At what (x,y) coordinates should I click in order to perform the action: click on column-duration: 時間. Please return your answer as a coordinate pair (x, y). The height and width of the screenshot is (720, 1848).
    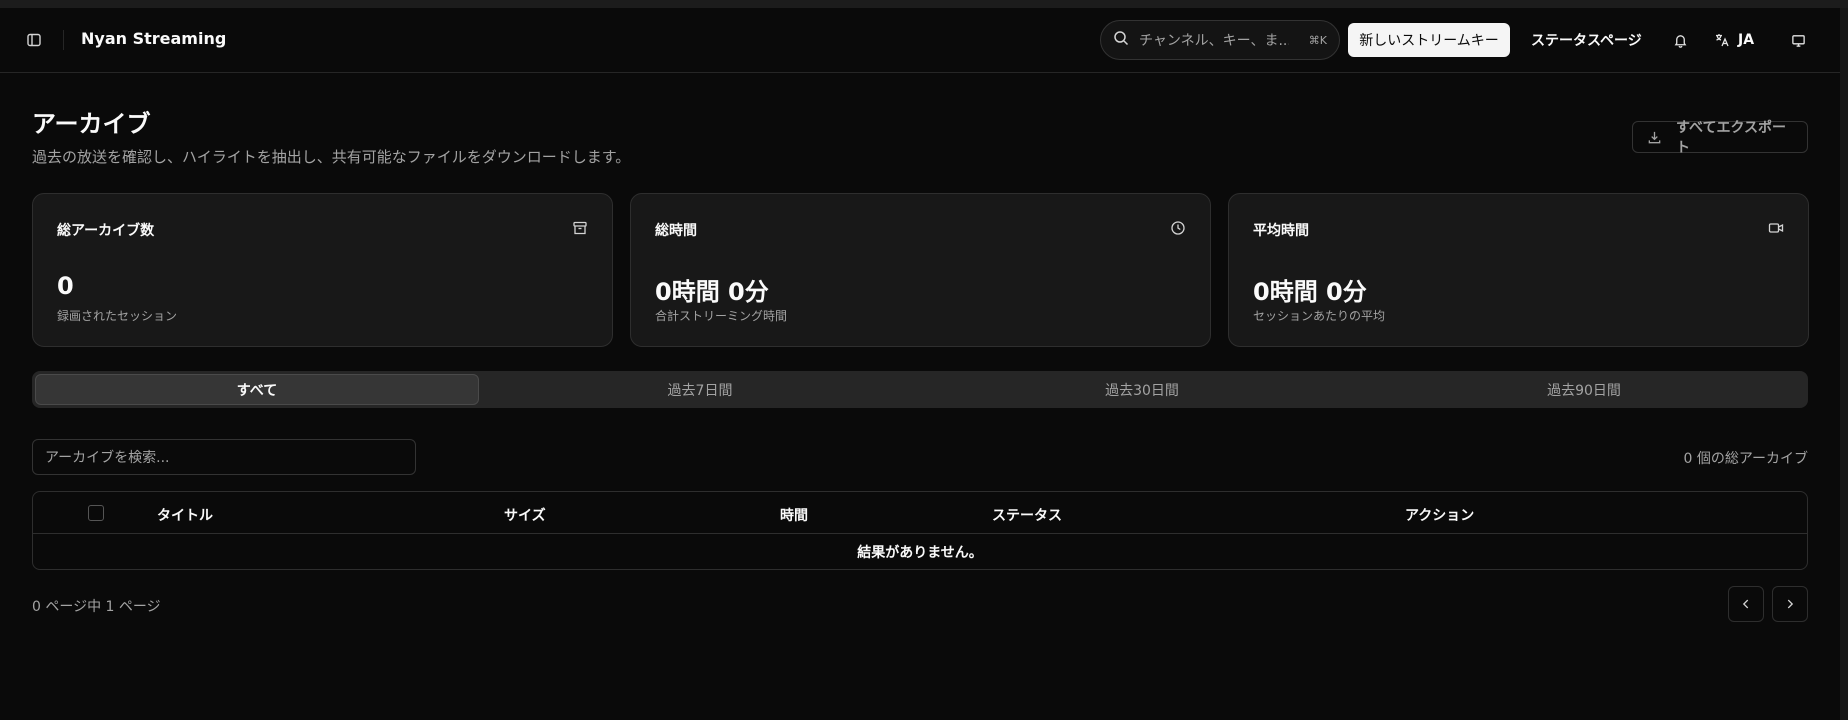
    Looking at the image, I should click on (794, 516).